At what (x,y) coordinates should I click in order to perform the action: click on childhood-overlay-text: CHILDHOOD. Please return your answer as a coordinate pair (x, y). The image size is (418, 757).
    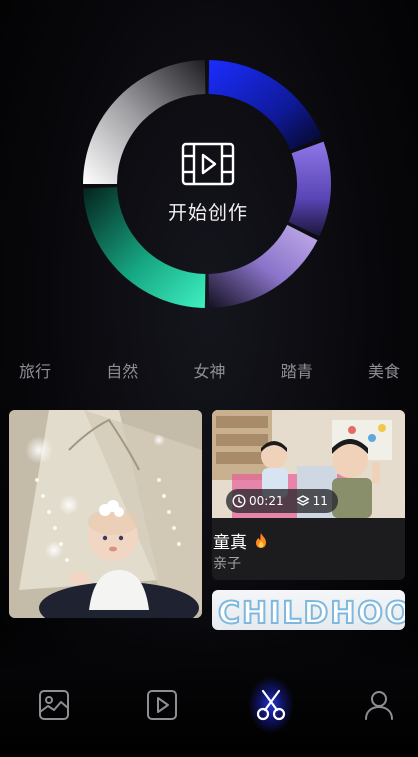
    Looking at the image, I should click on (311, 612).